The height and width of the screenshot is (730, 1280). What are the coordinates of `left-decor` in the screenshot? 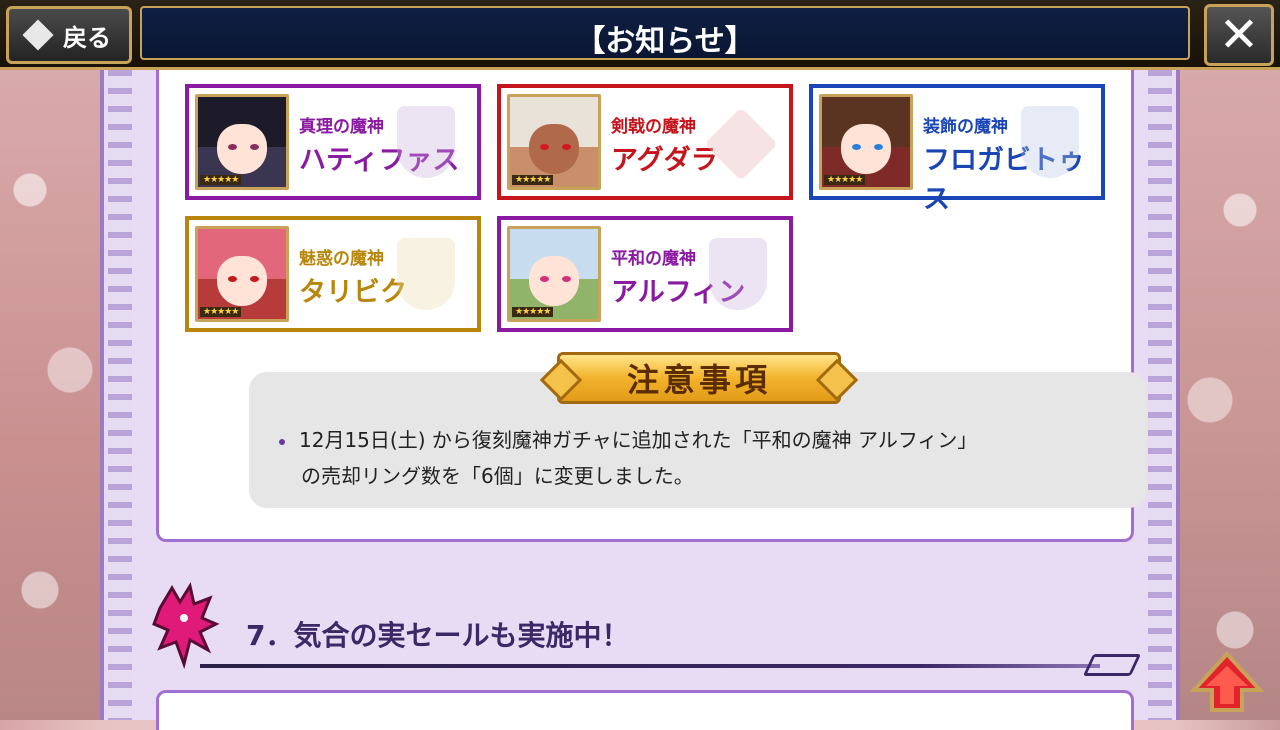 It's located at (55, 395).